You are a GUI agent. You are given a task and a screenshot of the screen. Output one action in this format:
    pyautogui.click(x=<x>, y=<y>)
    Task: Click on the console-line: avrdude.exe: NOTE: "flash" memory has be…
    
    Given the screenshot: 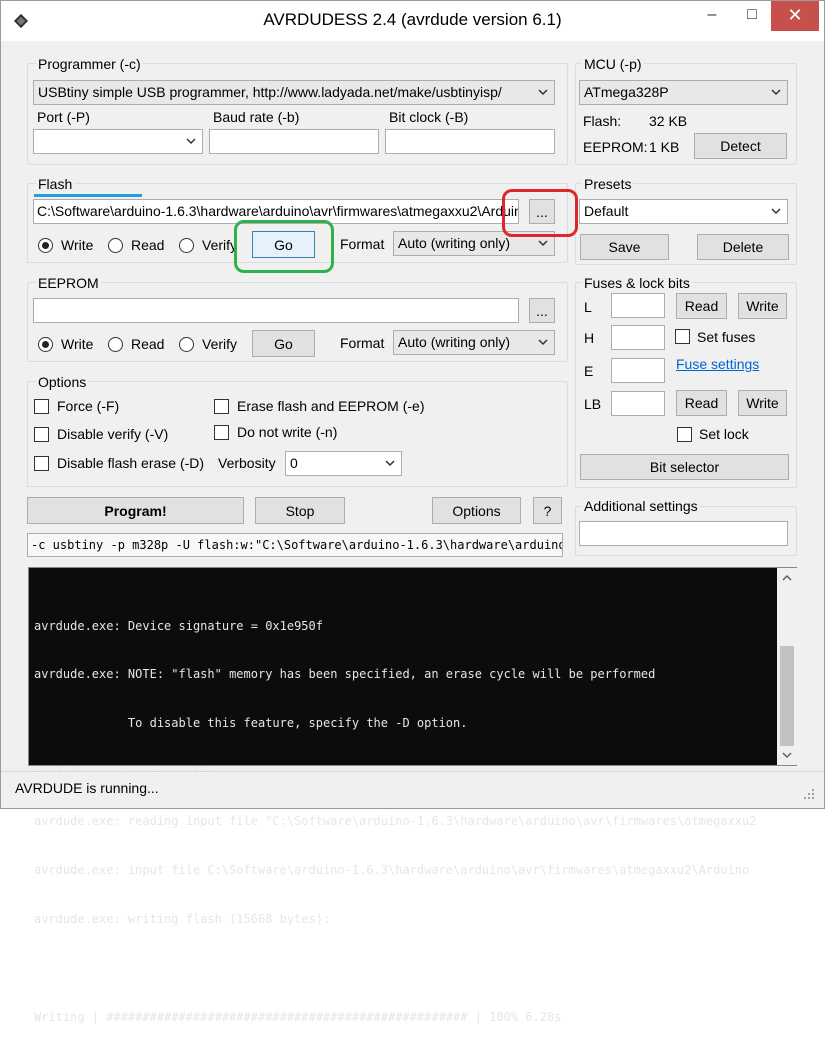 What is the action you would take?
    pyautogui.click(x=345, y=674)
    